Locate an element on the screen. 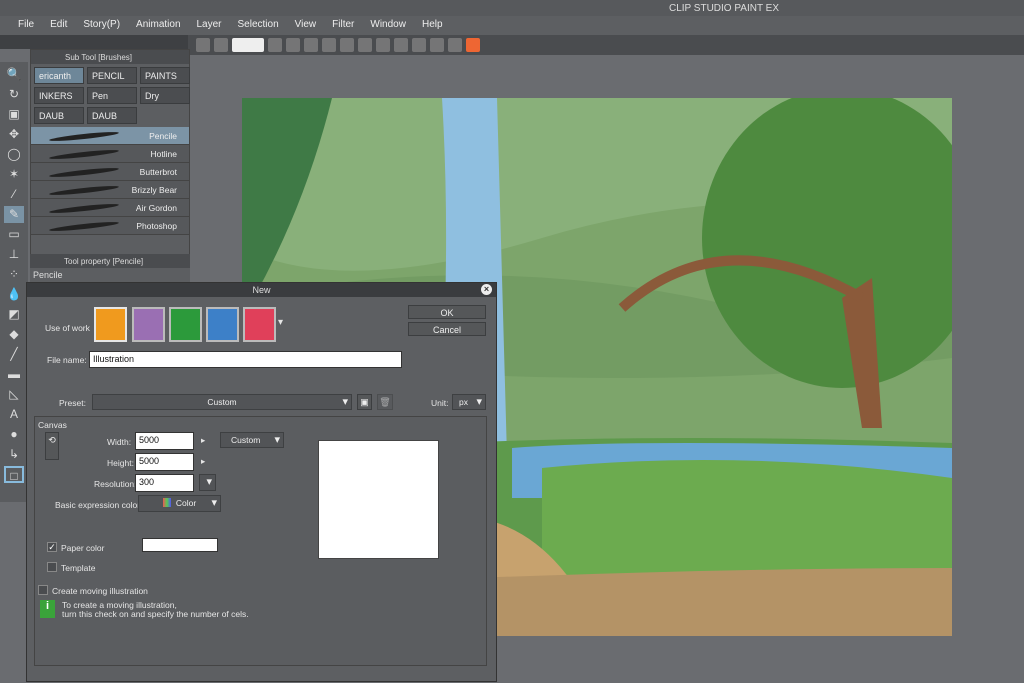  subtool-group-daub-2: DAUB is located at coordinates (112, 115).